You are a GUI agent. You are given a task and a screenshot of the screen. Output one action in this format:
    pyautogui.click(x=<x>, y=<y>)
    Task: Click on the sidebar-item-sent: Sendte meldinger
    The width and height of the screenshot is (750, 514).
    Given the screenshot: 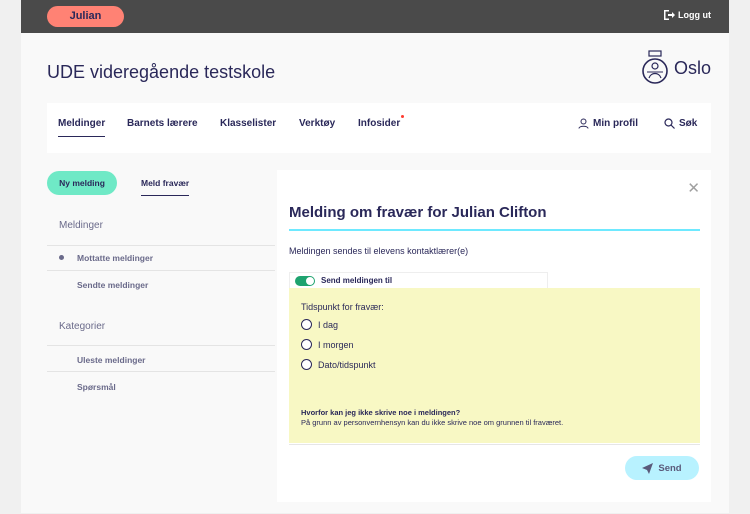 What is the action you would take?
    pyautogui.click(x=112, y=285)
    